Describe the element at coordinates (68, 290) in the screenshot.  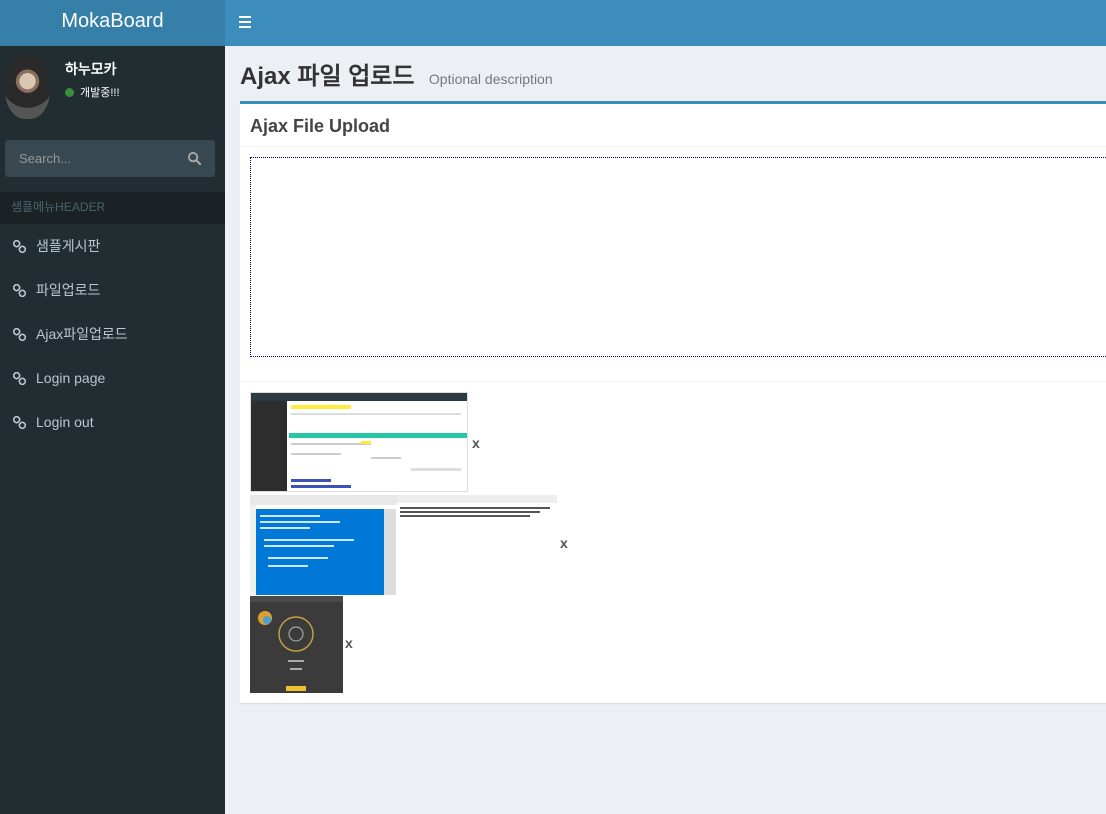
I see `sidebar-item-label: 파일업로드` at that location.